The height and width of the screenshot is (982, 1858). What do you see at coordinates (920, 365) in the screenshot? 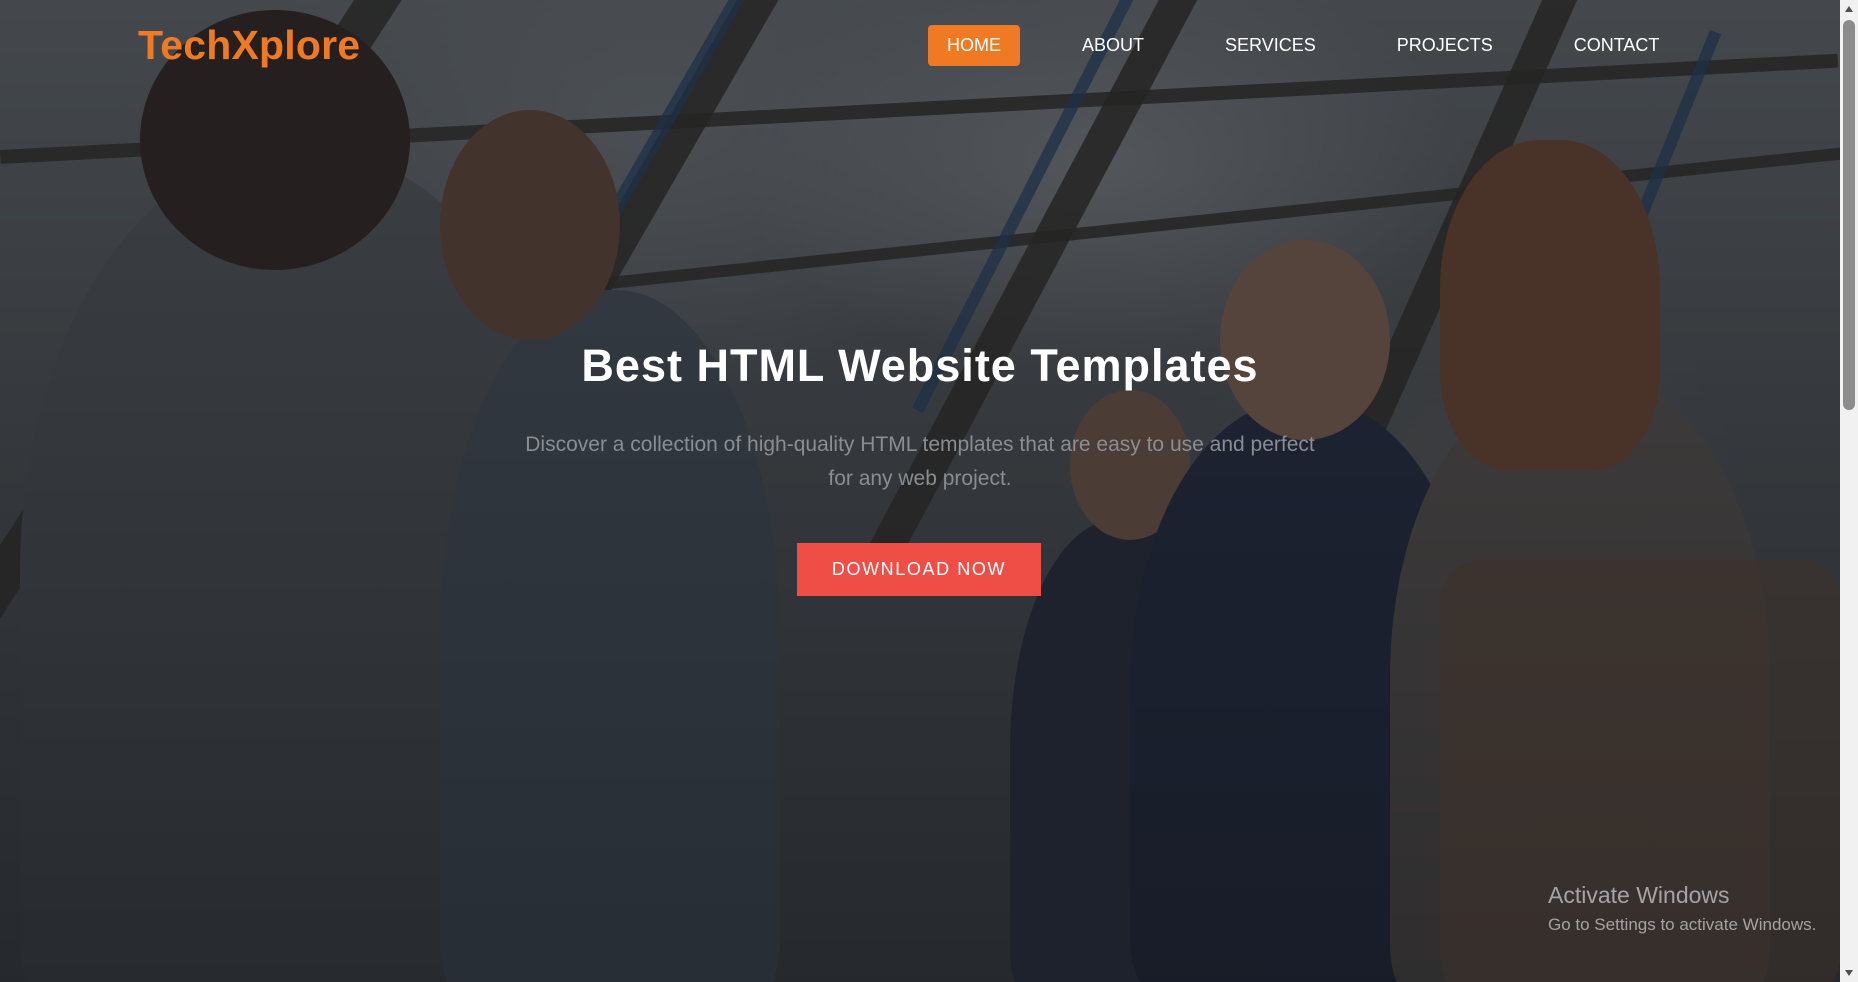
I see `hero-title: Best HTML Website Templates` at bounding box center [920, 365].